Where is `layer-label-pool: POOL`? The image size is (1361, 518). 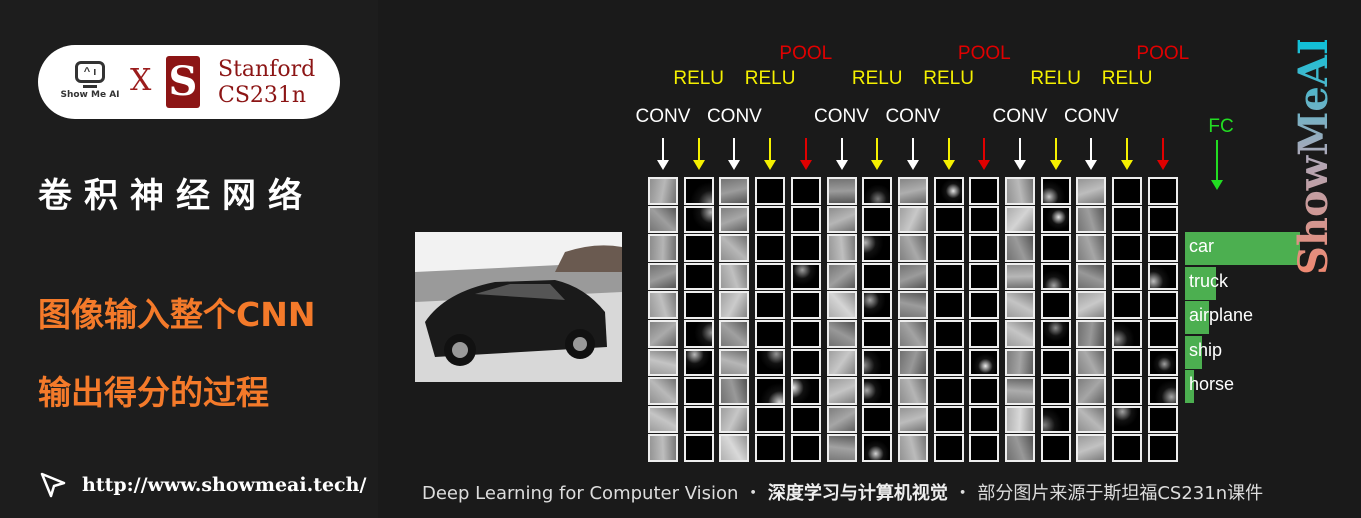 layer-label-pool: POOL is located at coordinates (1163, 53).